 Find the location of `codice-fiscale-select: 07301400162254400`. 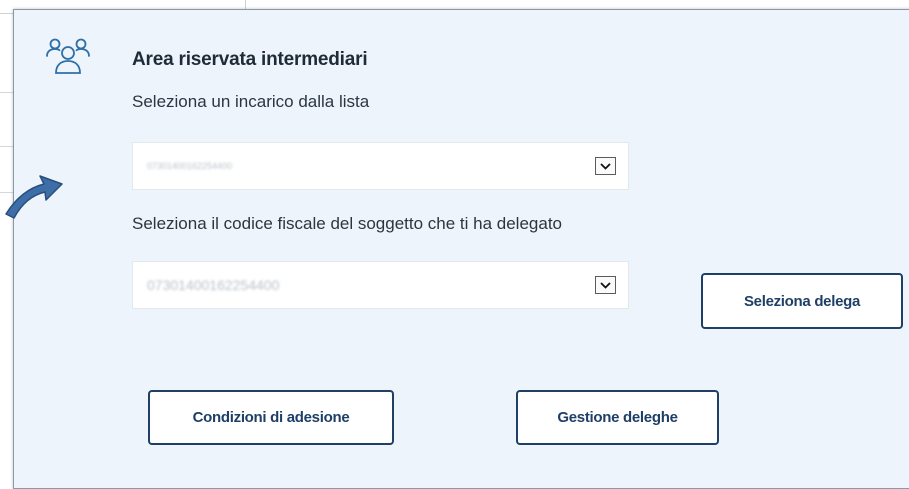

codice-fiscale-select: 07301400162254400 is located at coordinates (380, 285).